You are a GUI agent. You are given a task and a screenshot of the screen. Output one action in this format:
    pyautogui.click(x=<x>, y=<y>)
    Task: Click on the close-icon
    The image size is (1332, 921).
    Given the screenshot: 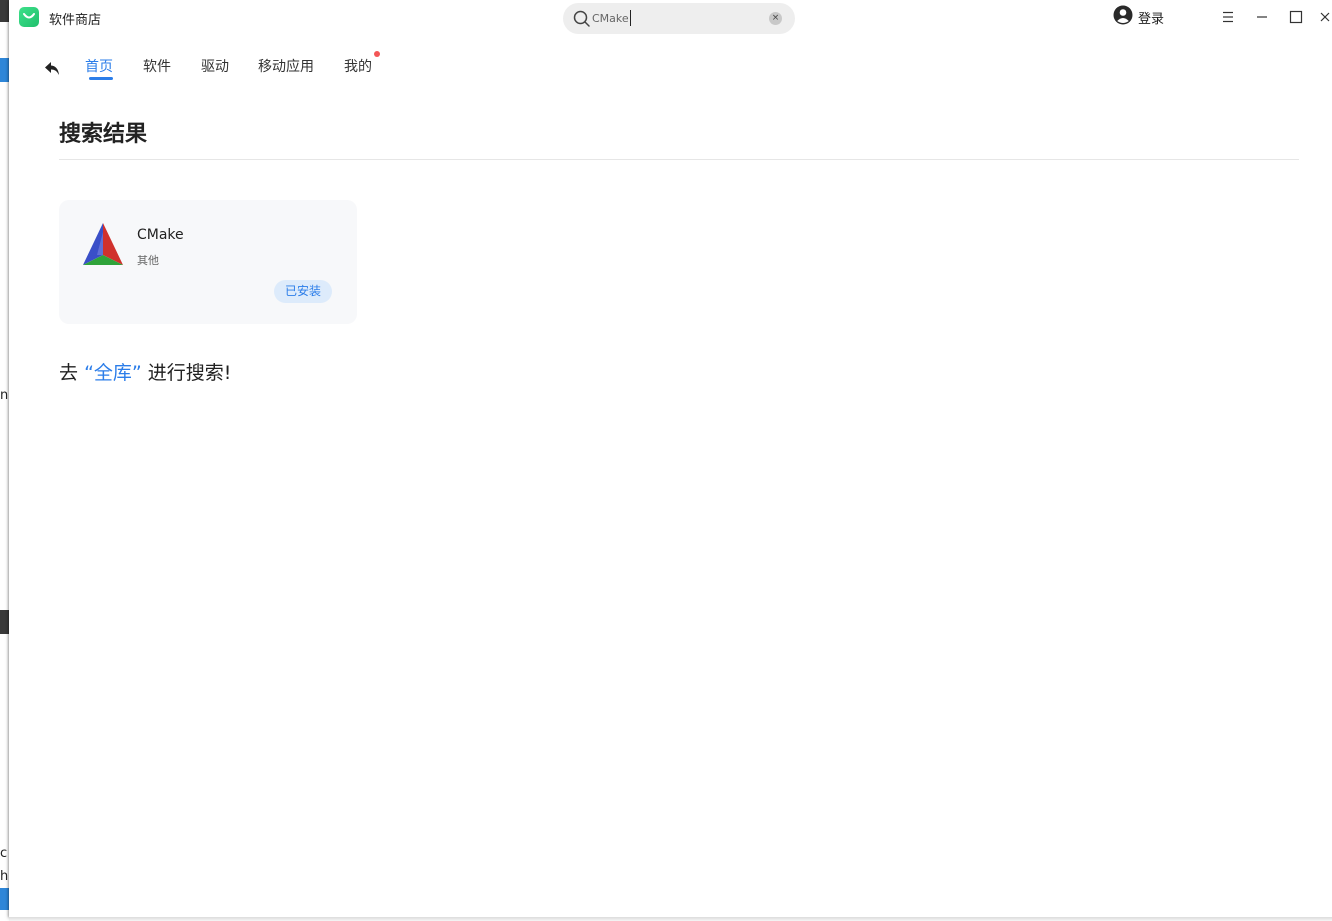 What is the action you would take?
    pyautogui.click(x=1325, y=17)
    